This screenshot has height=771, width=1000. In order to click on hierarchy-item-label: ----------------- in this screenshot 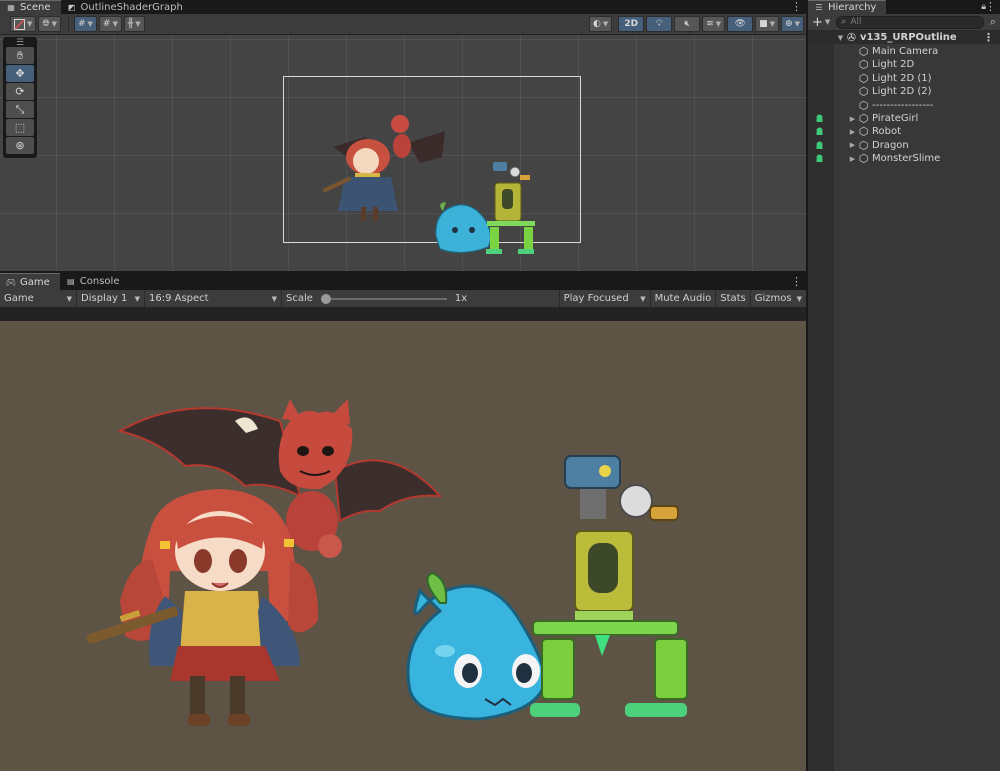, I will do `click(903, 105)`.